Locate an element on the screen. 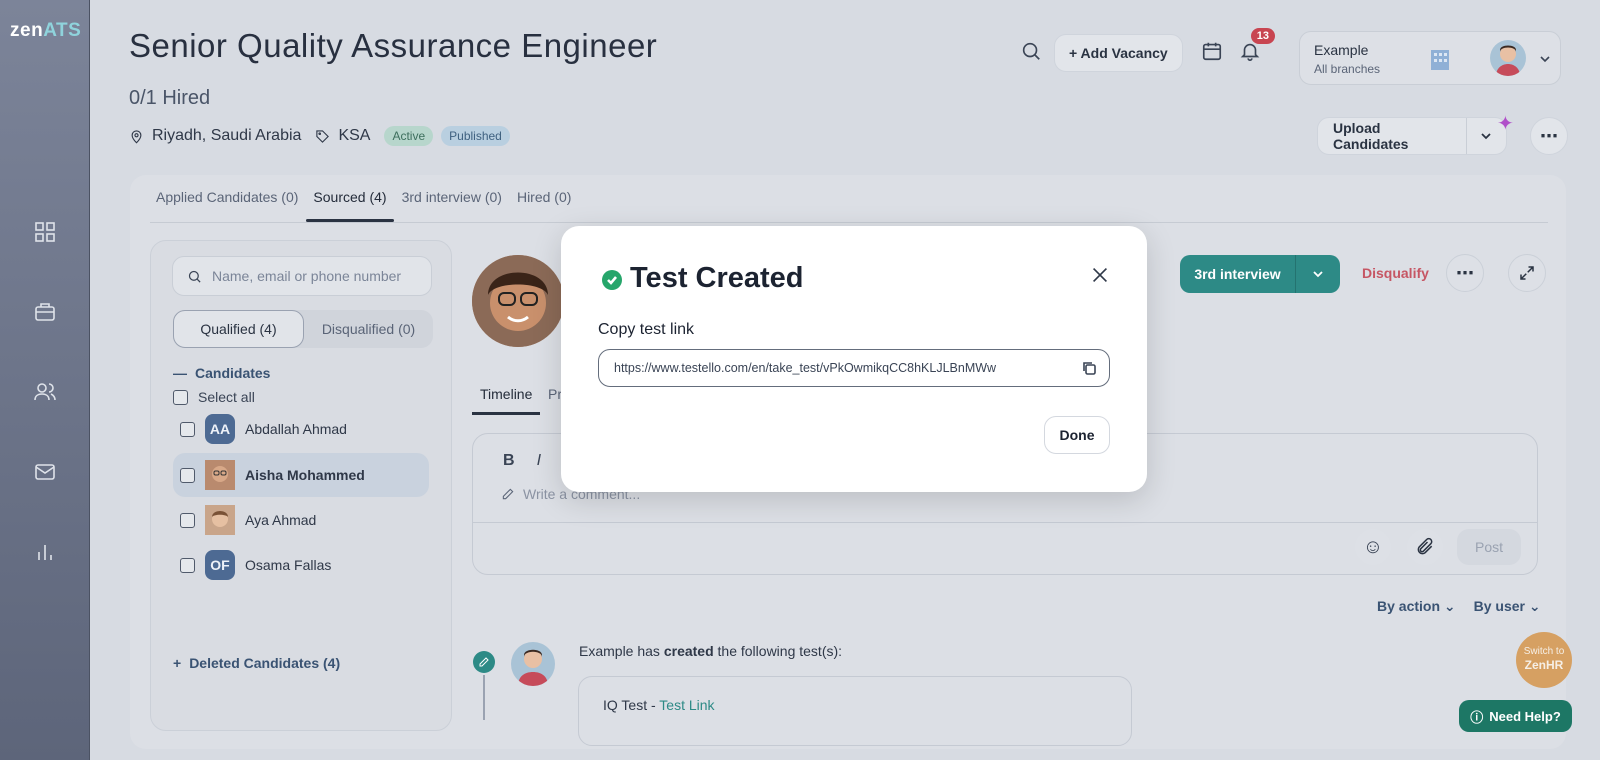 The width and height of the screenshot is (1600, 760). job-title: Senior Quality Assurance Engineer is located at coordinates (393, 45).